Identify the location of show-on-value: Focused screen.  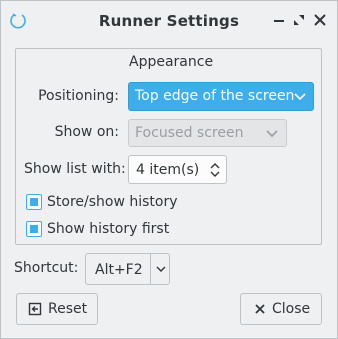
(189, 133).